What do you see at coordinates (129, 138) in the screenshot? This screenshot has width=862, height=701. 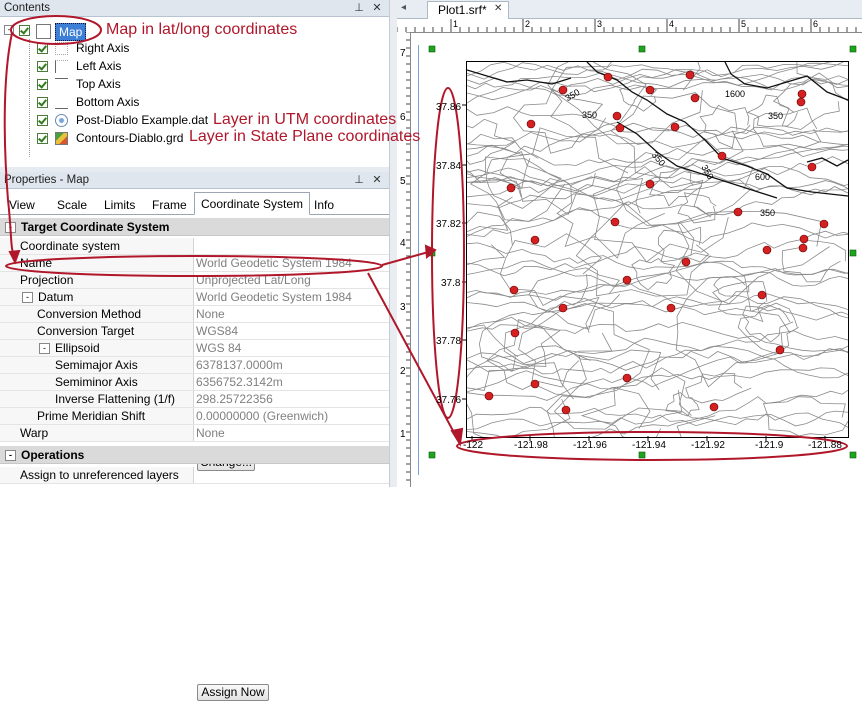 I see `tree-item-contour-layer: Contours-Diablo.grd` at bounding box center [129, 138].